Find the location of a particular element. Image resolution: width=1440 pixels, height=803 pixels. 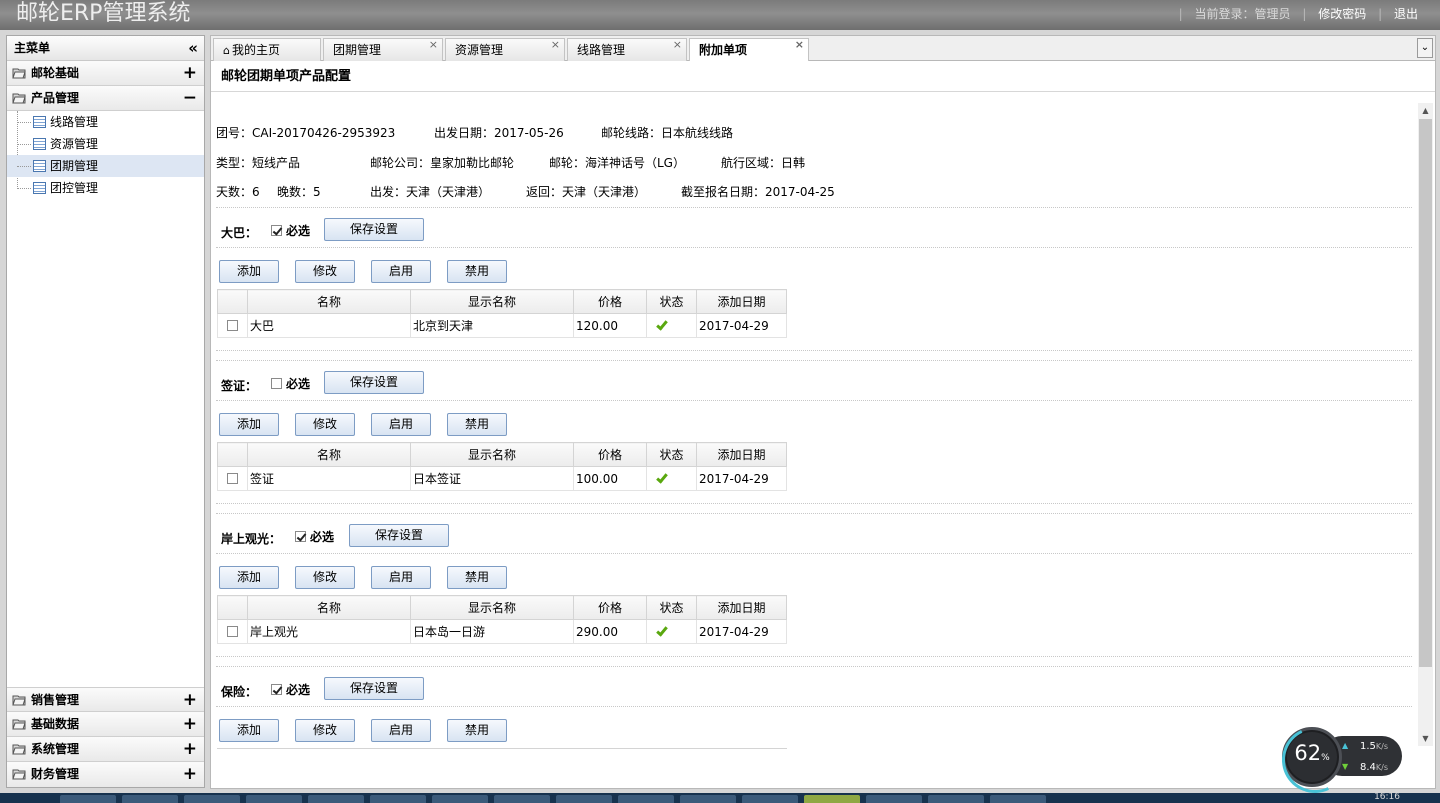

cell-name: 签证 is located at coordinates (329, 478).